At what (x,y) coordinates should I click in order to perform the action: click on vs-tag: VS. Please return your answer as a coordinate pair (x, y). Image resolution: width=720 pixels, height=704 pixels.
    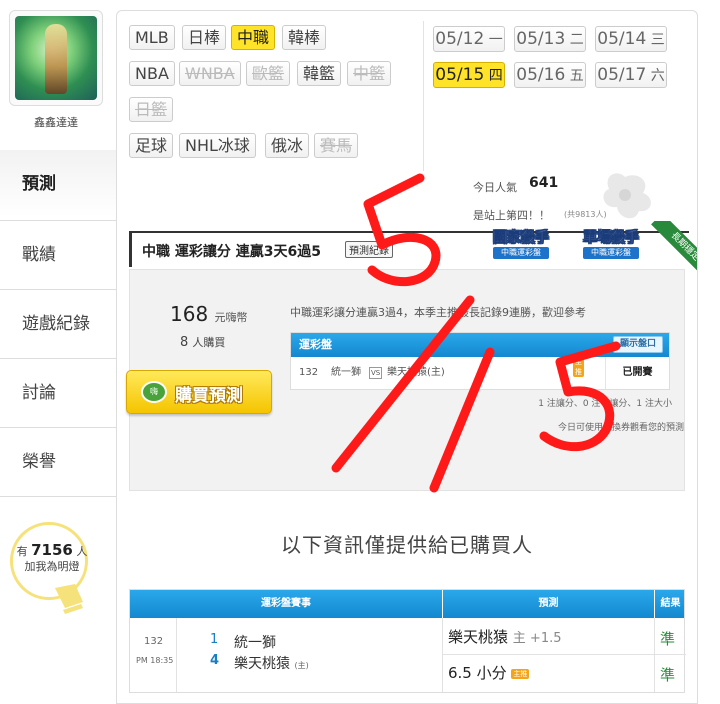
    Looking at the image, I should click on (376, 373).